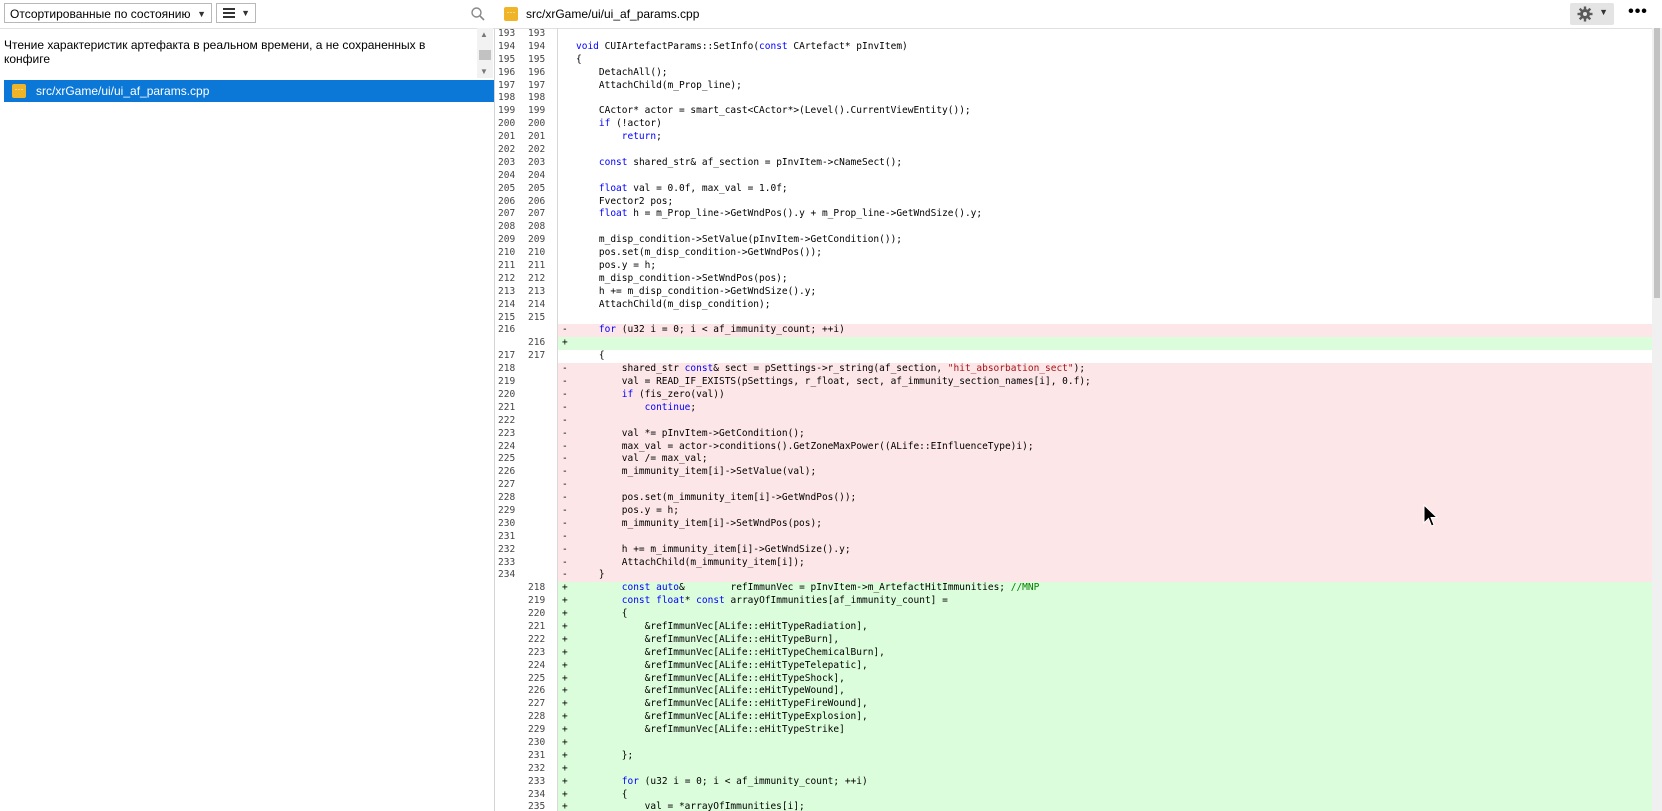  What do you see at coordinates (1073, 434) in the screenshot?
I see `diff-line-deleted: 223 - val *= pInvItem->GetCondition();` at bounding box center [1073, 434].